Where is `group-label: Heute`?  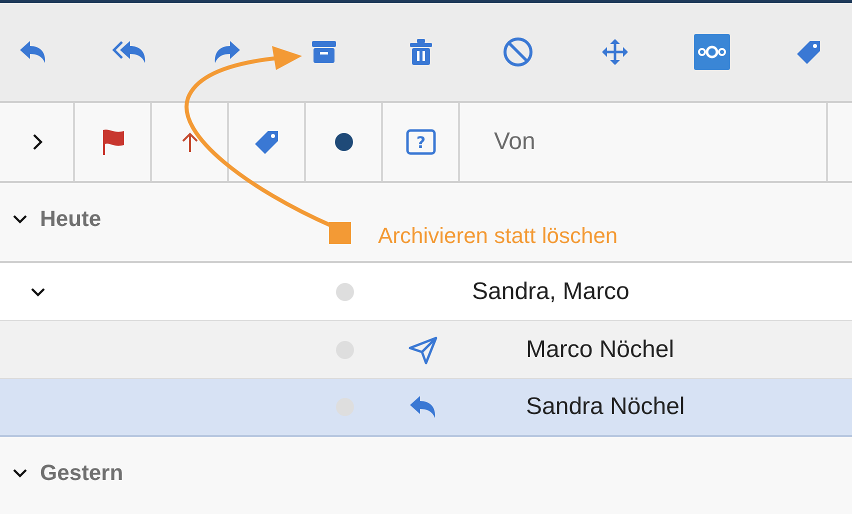
group-label: Heute is located at coordinates (71, 219).